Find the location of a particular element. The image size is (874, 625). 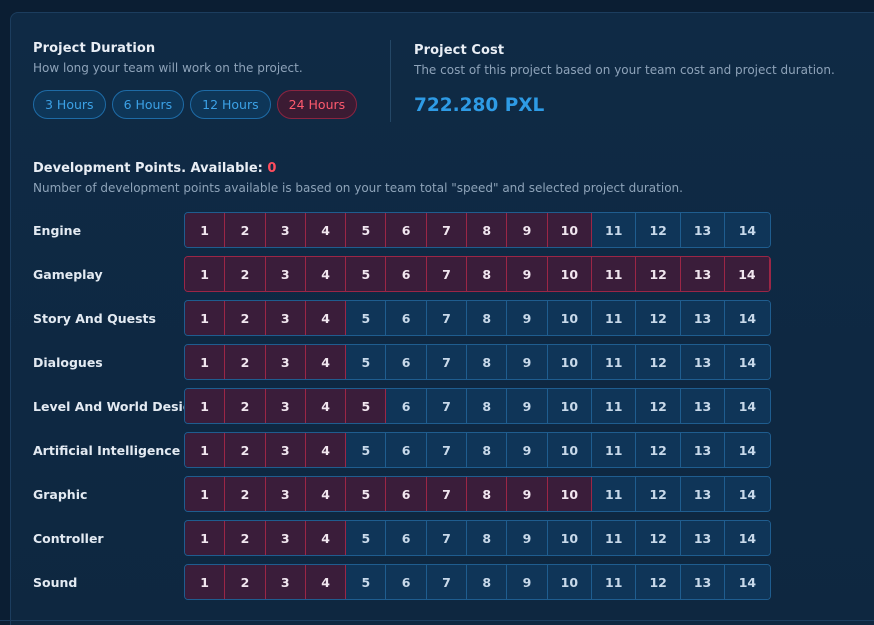

duration-option-3-hours: 3 Hours is located at coordinates (69, 104).